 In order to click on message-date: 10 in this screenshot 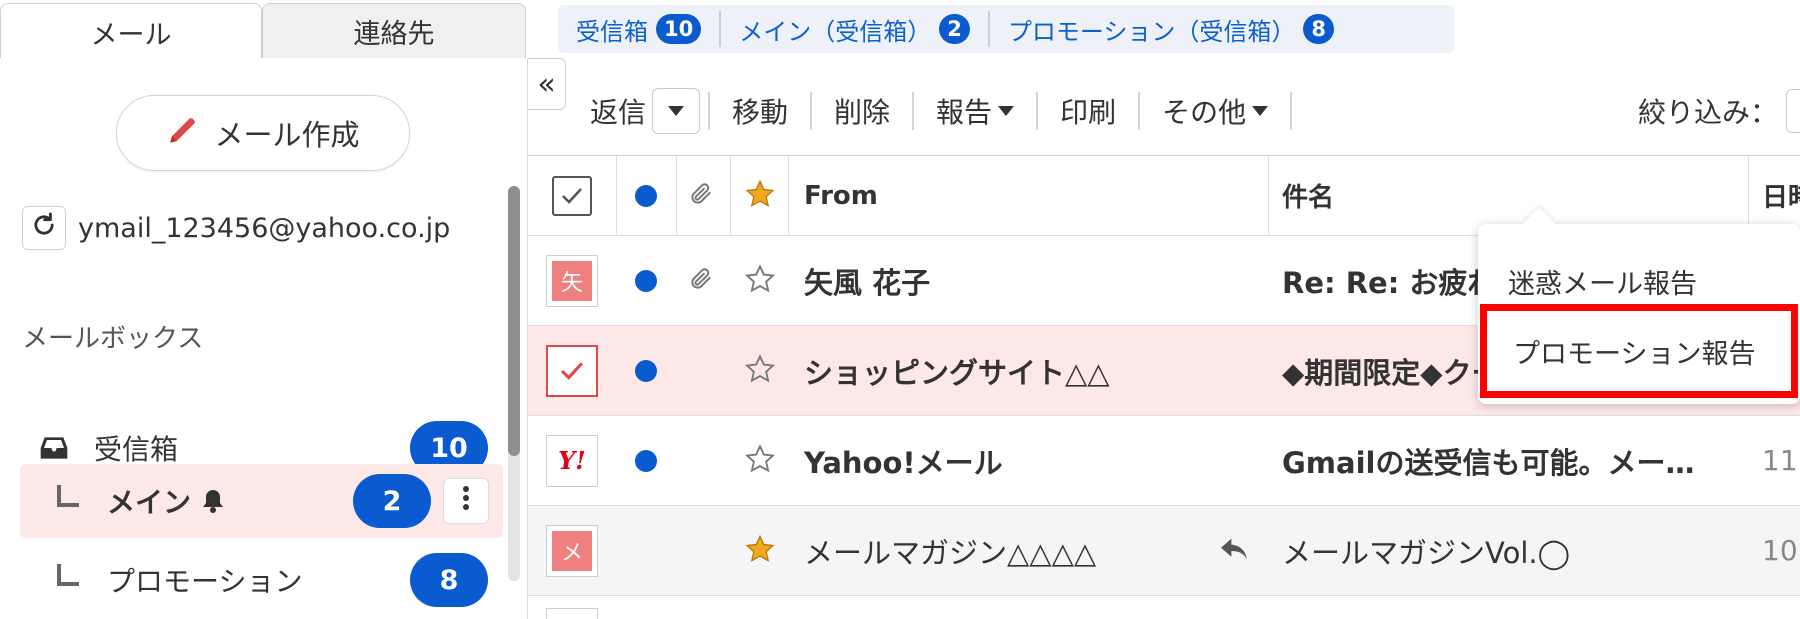, I will do `click(1780, 550)`.